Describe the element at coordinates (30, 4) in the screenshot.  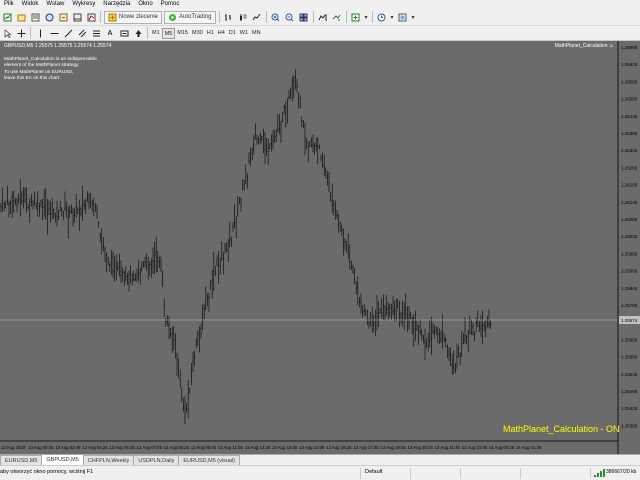
I see `menu-view: Widok` at that location.